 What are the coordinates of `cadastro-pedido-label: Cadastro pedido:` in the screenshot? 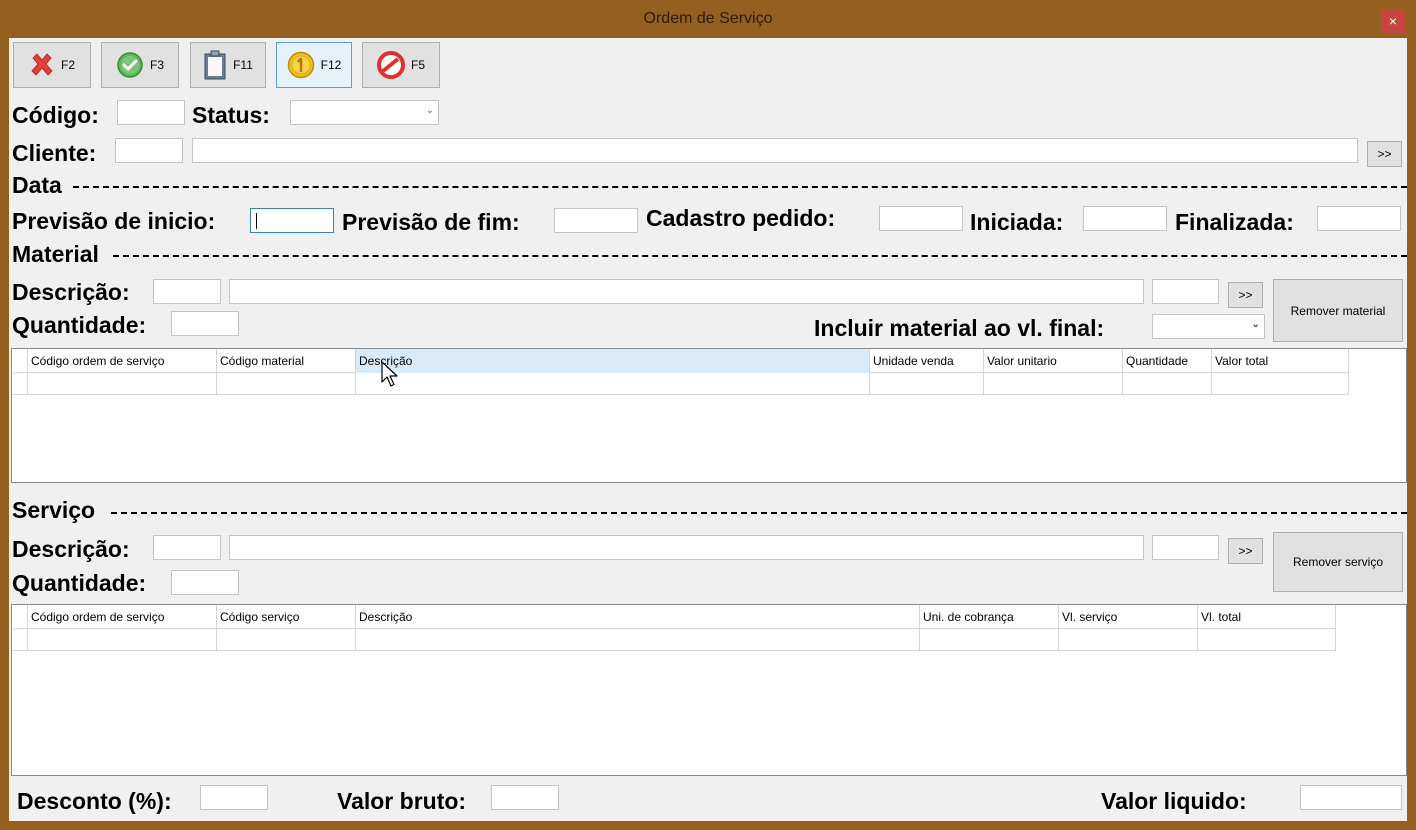 It's located at (741, 218).